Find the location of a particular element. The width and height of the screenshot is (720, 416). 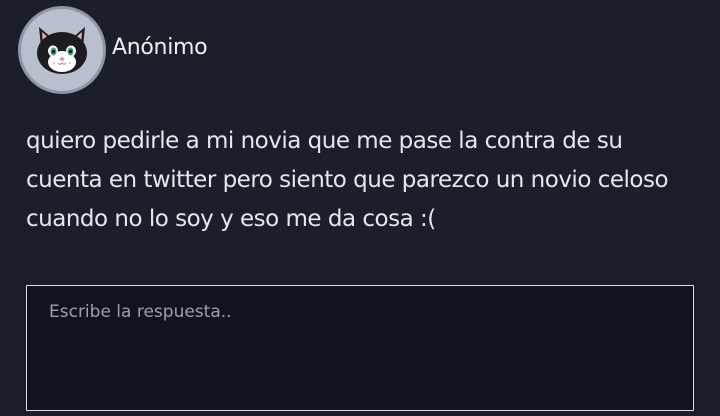

author-name: Anónimo is located at coordinates (160, 47).